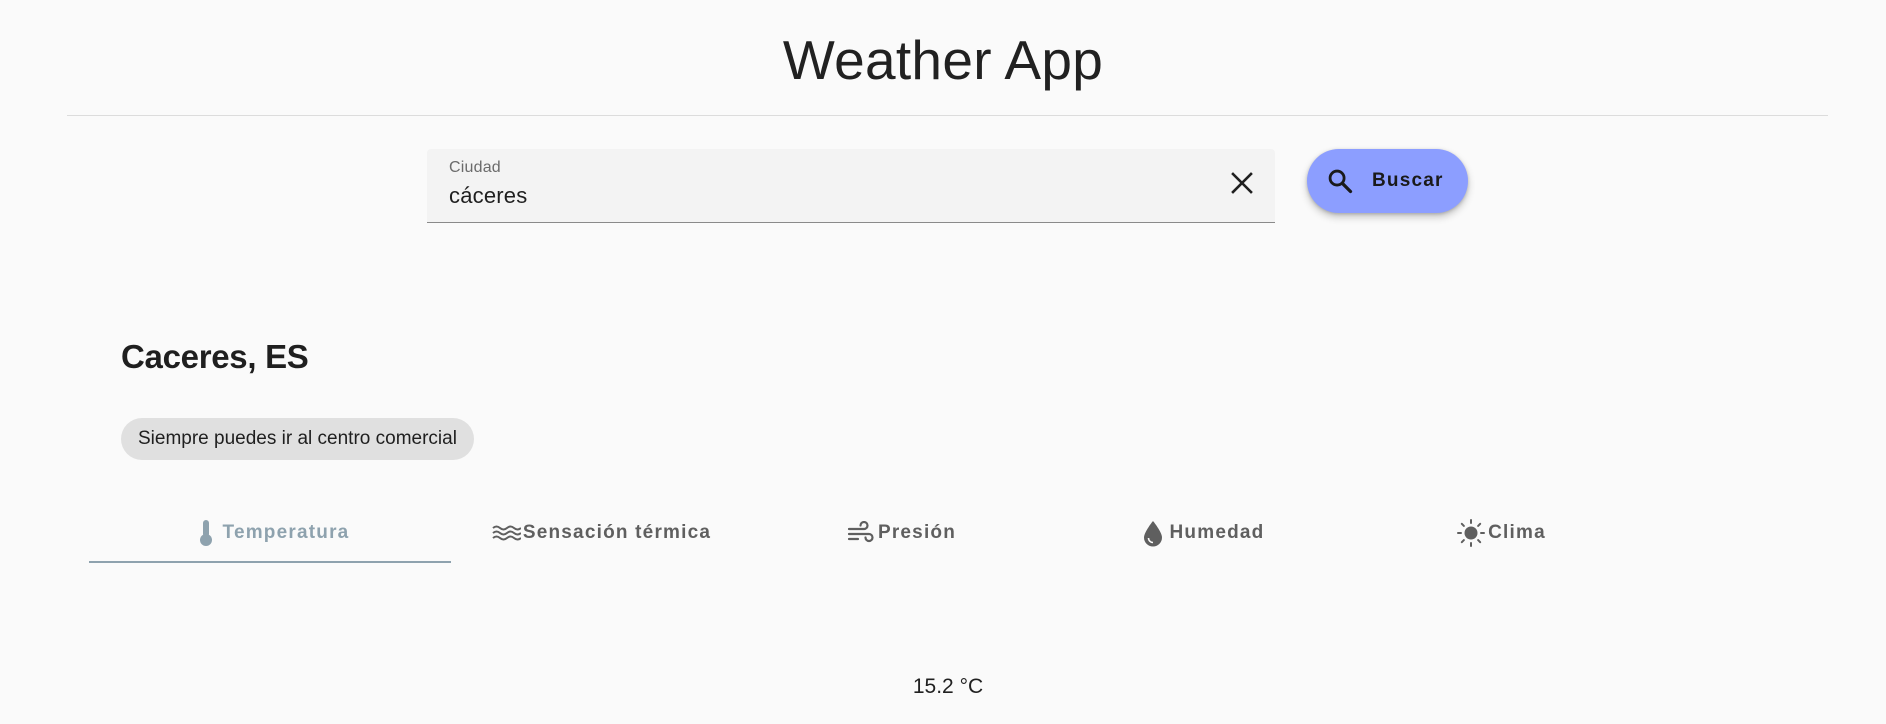 The height and width of the screenshot is (724, 1886). What do you see at coordinates (475, 167) in the screenshot?
I see `city-input-label: Ciudad` at bounding box center [475, 167].